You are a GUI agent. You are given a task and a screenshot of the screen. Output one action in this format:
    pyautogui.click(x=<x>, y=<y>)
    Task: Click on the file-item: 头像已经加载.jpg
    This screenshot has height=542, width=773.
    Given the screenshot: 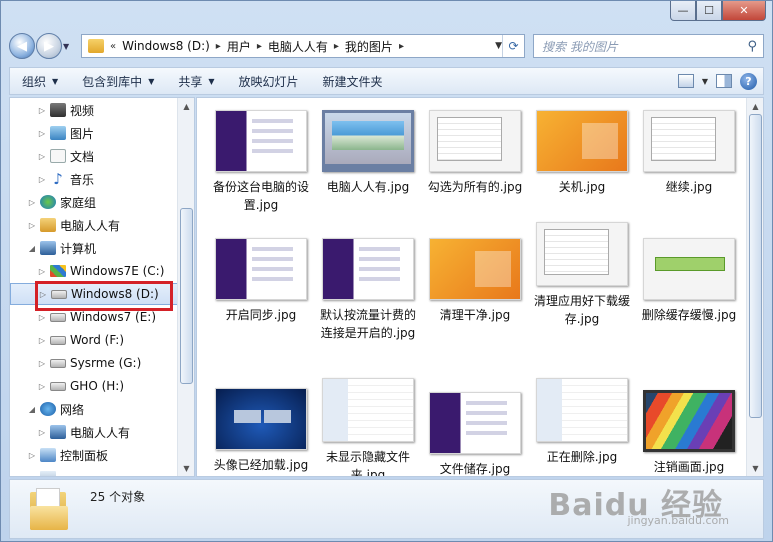 What is the action you would take?
    pyautogui.click(x=261, y=431)
    